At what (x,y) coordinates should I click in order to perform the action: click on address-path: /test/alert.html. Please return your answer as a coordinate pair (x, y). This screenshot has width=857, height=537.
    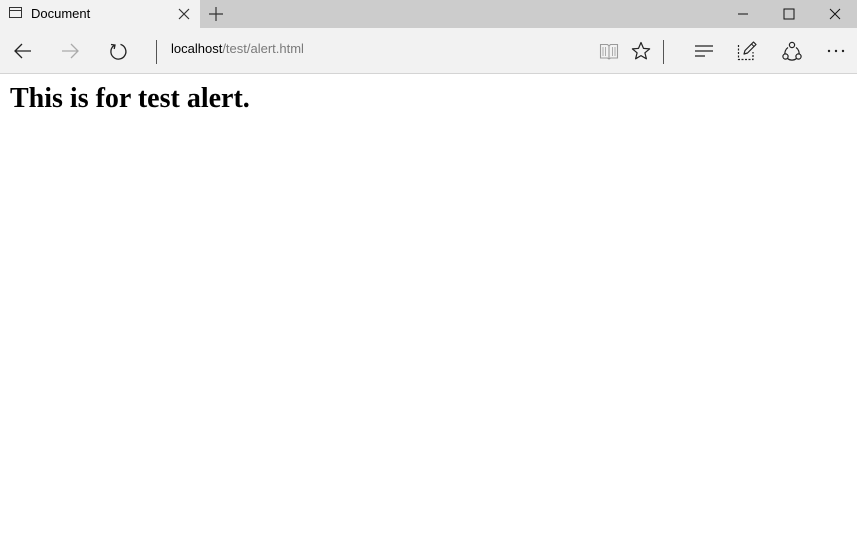
    Looking at the image, I should click on (263, 48).